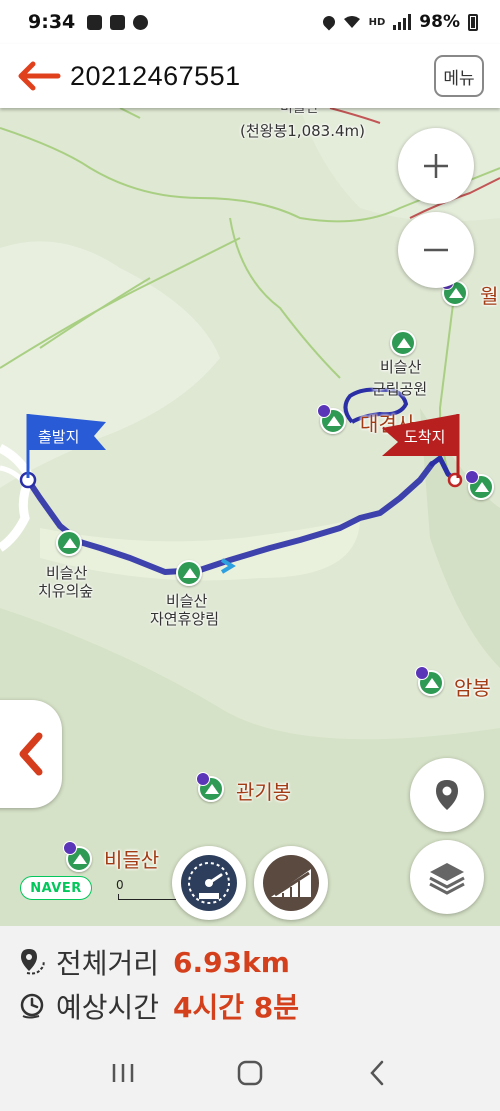 Image resolution: width=500 pixels, height=1111 pixels. What do you see at coordinates (67, 573) in the screenshot?
I see `map-label-healing-line1: 비슬산` at bounding box center [67, 573].